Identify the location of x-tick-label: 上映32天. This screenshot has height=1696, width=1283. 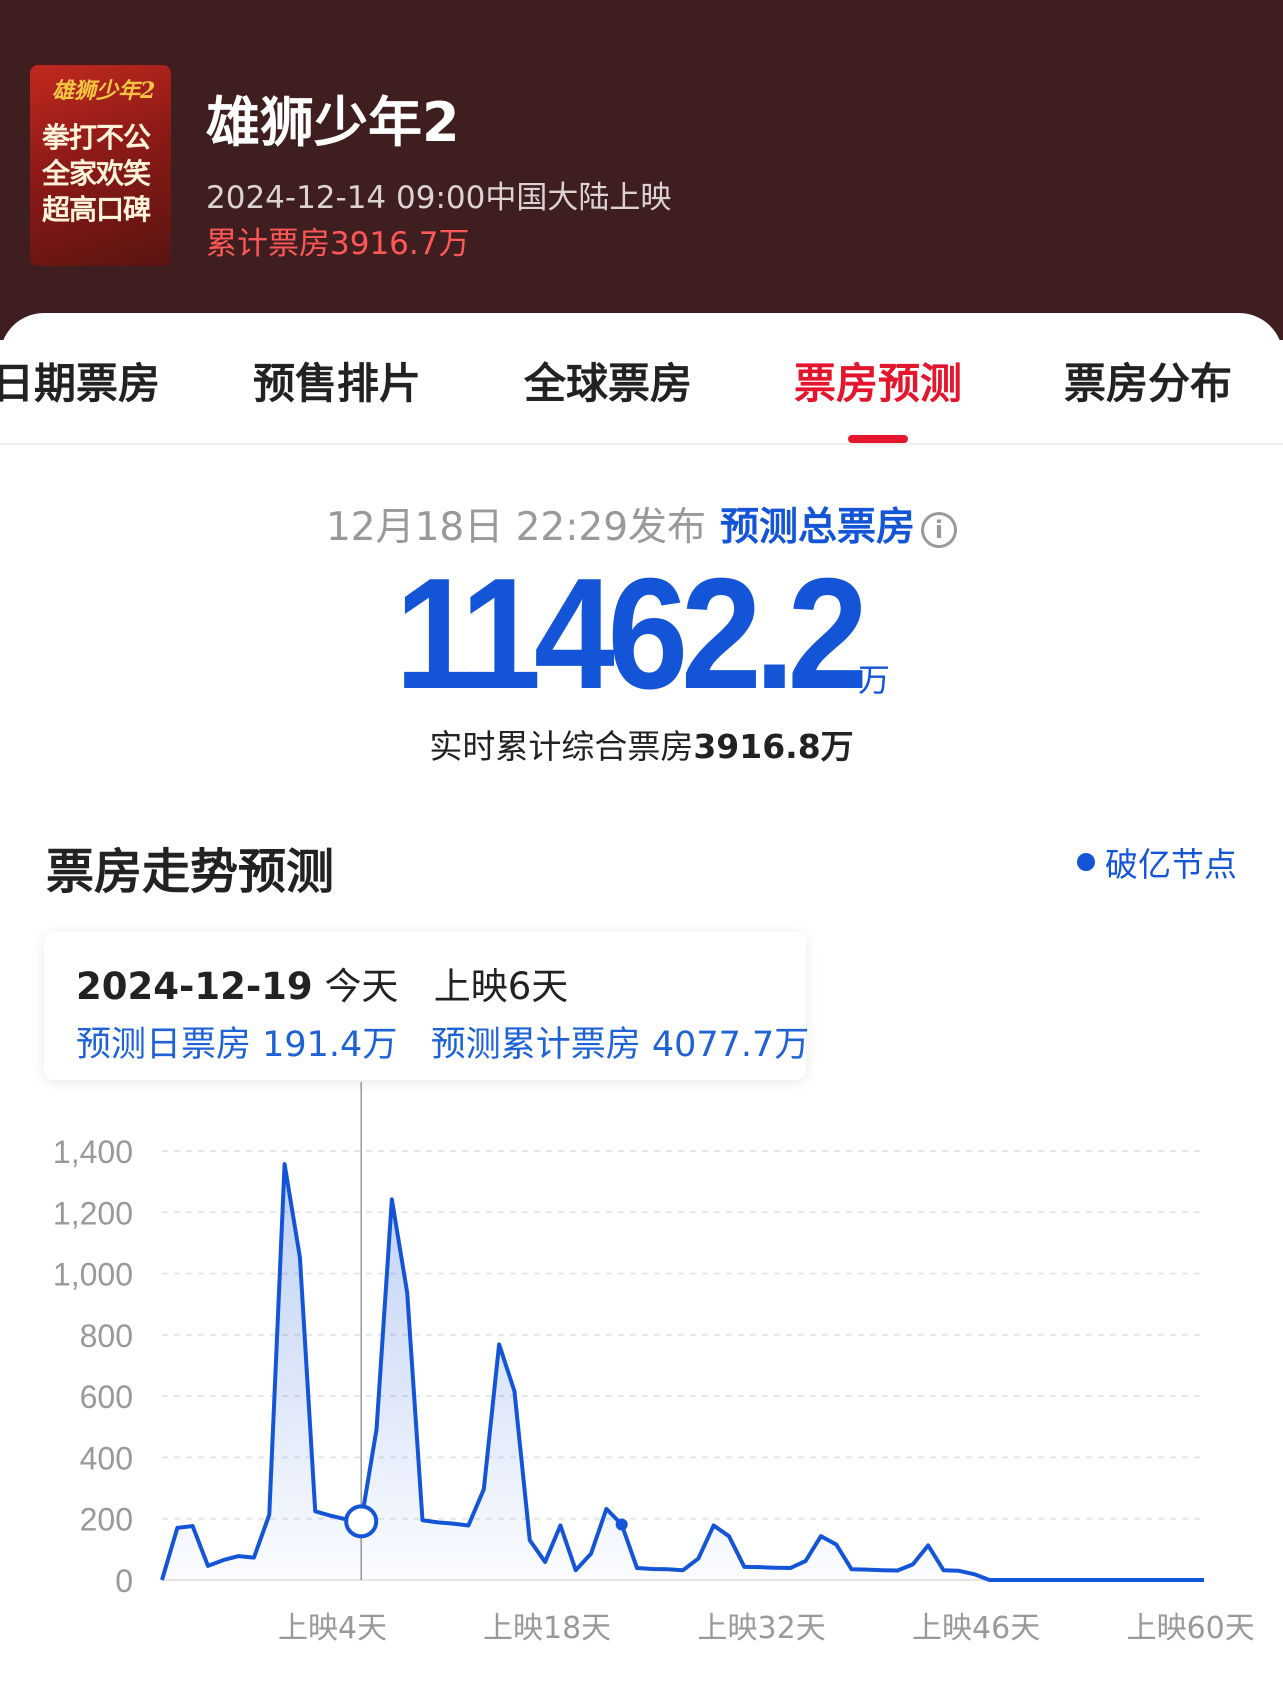
(762, 1628).